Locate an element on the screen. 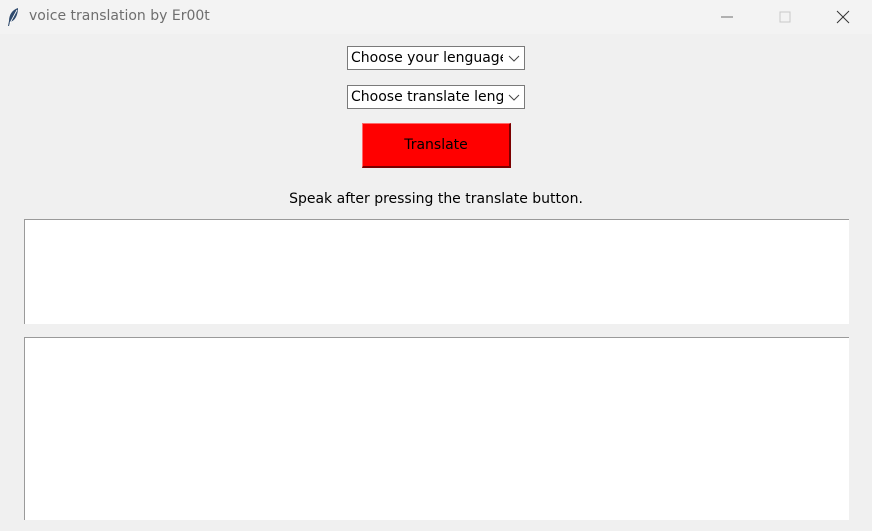 The width and height of the screenshot is (872, 531). target-language-value: Choose translate lenguage is located at coordinates (427, 97).